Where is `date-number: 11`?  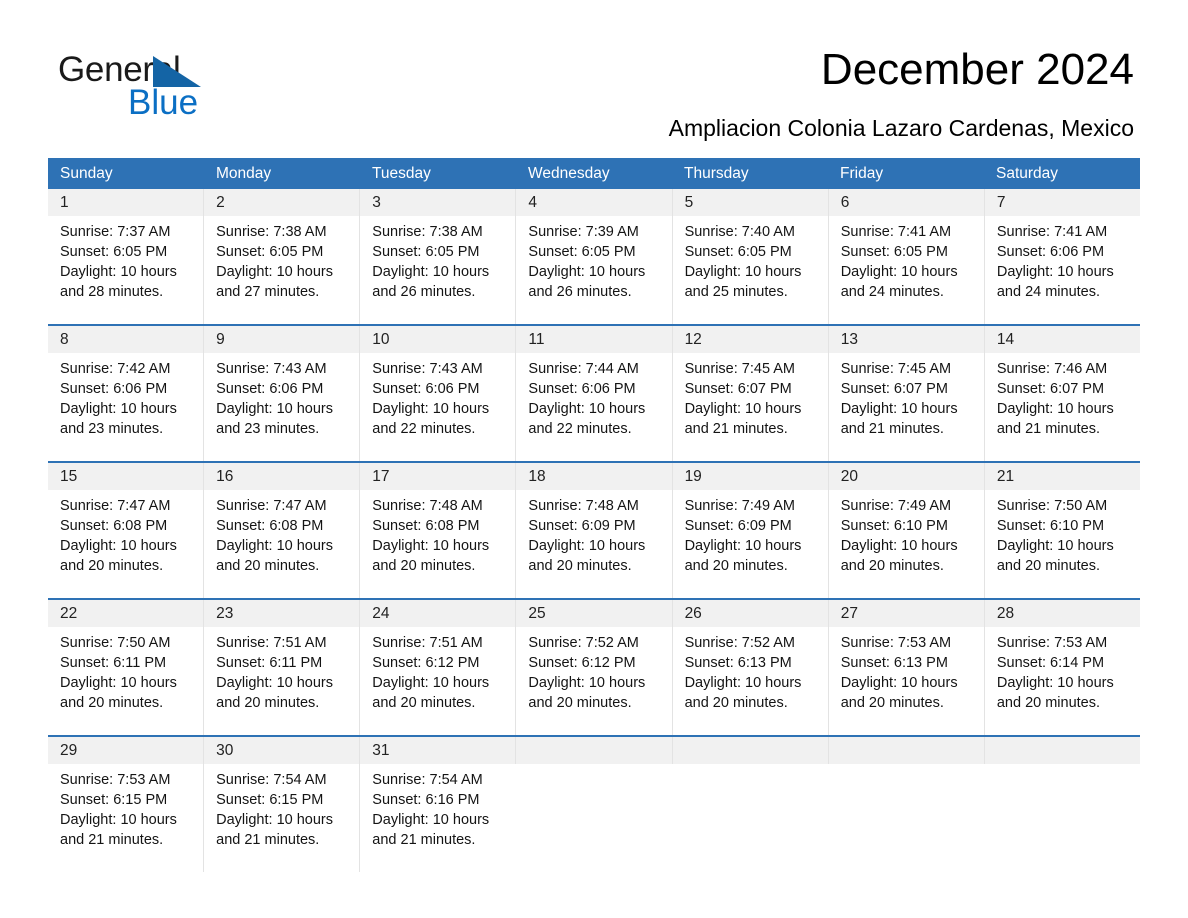 date-number: 11 is located at coordinates (593, 339).